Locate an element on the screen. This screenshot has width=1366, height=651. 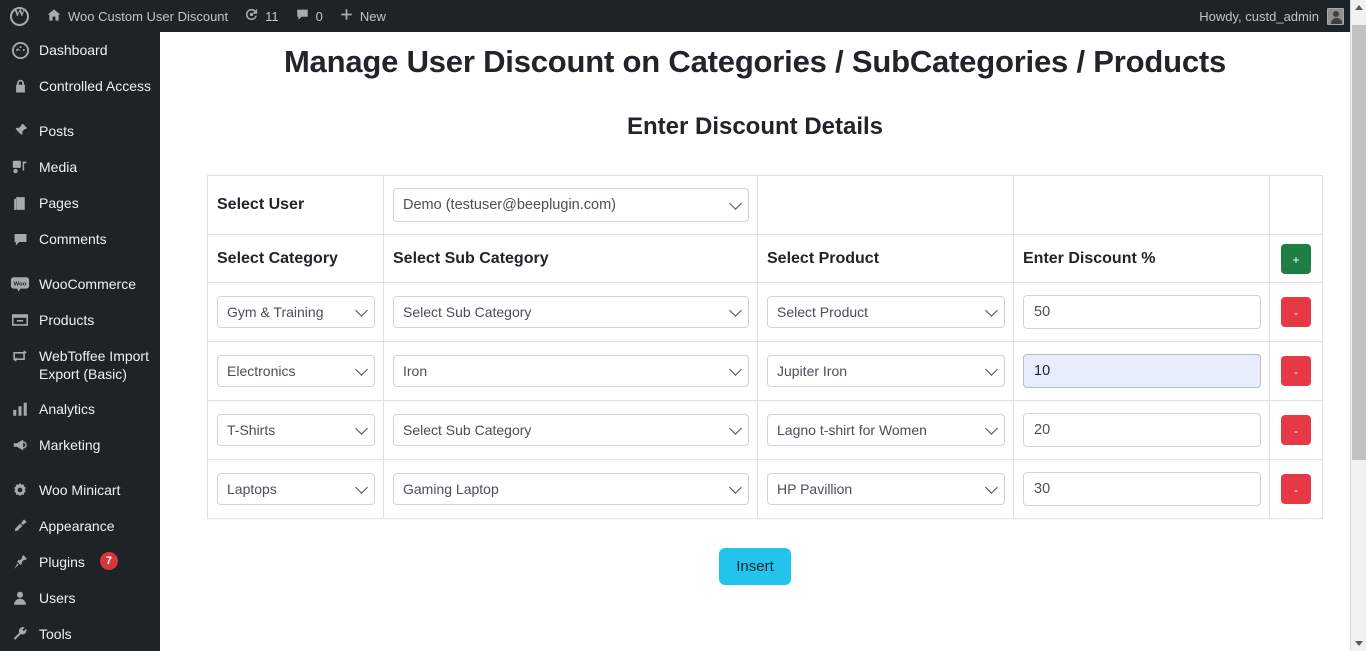
row-cell-subcategory: Select Sub Category is located at coordinates (570, 430).